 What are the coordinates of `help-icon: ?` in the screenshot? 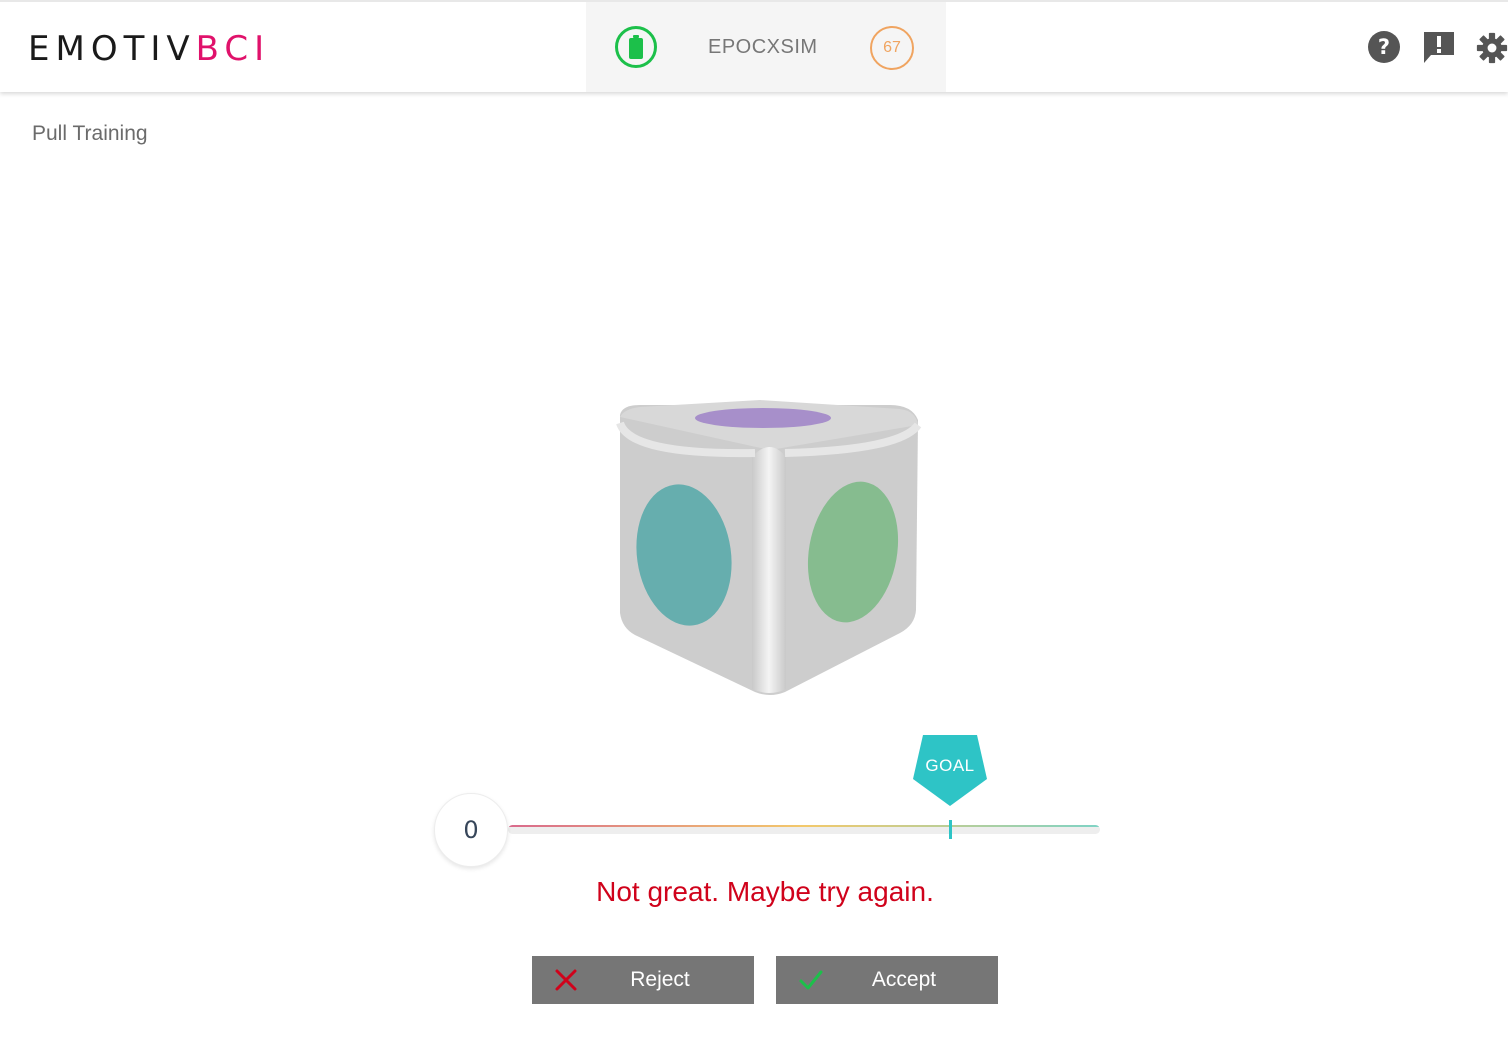 It's located at (1384, 49).